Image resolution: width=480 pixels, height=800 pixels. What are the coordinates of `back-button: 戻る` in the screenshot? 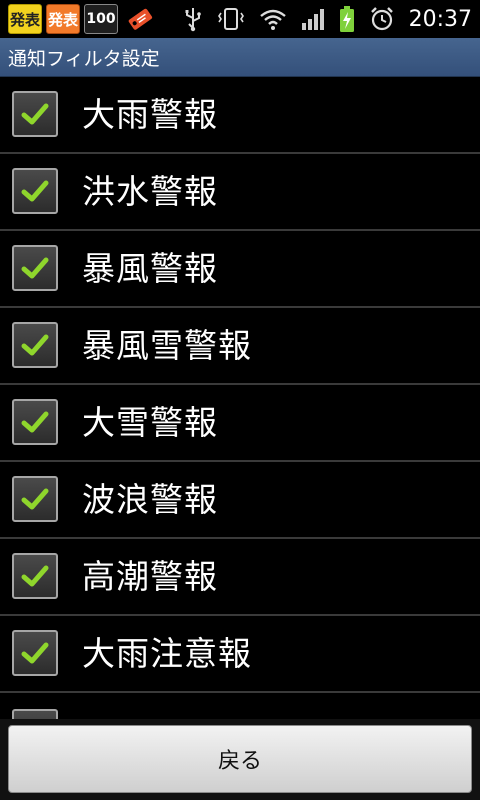 It's located at (240, 759).